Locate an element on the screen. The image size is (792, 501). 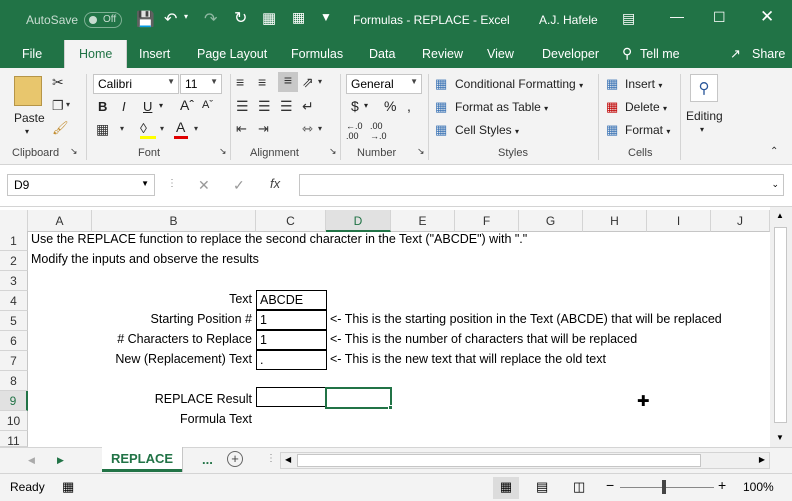
align-left-icon: ☰ is located at coordinates (242, 106).